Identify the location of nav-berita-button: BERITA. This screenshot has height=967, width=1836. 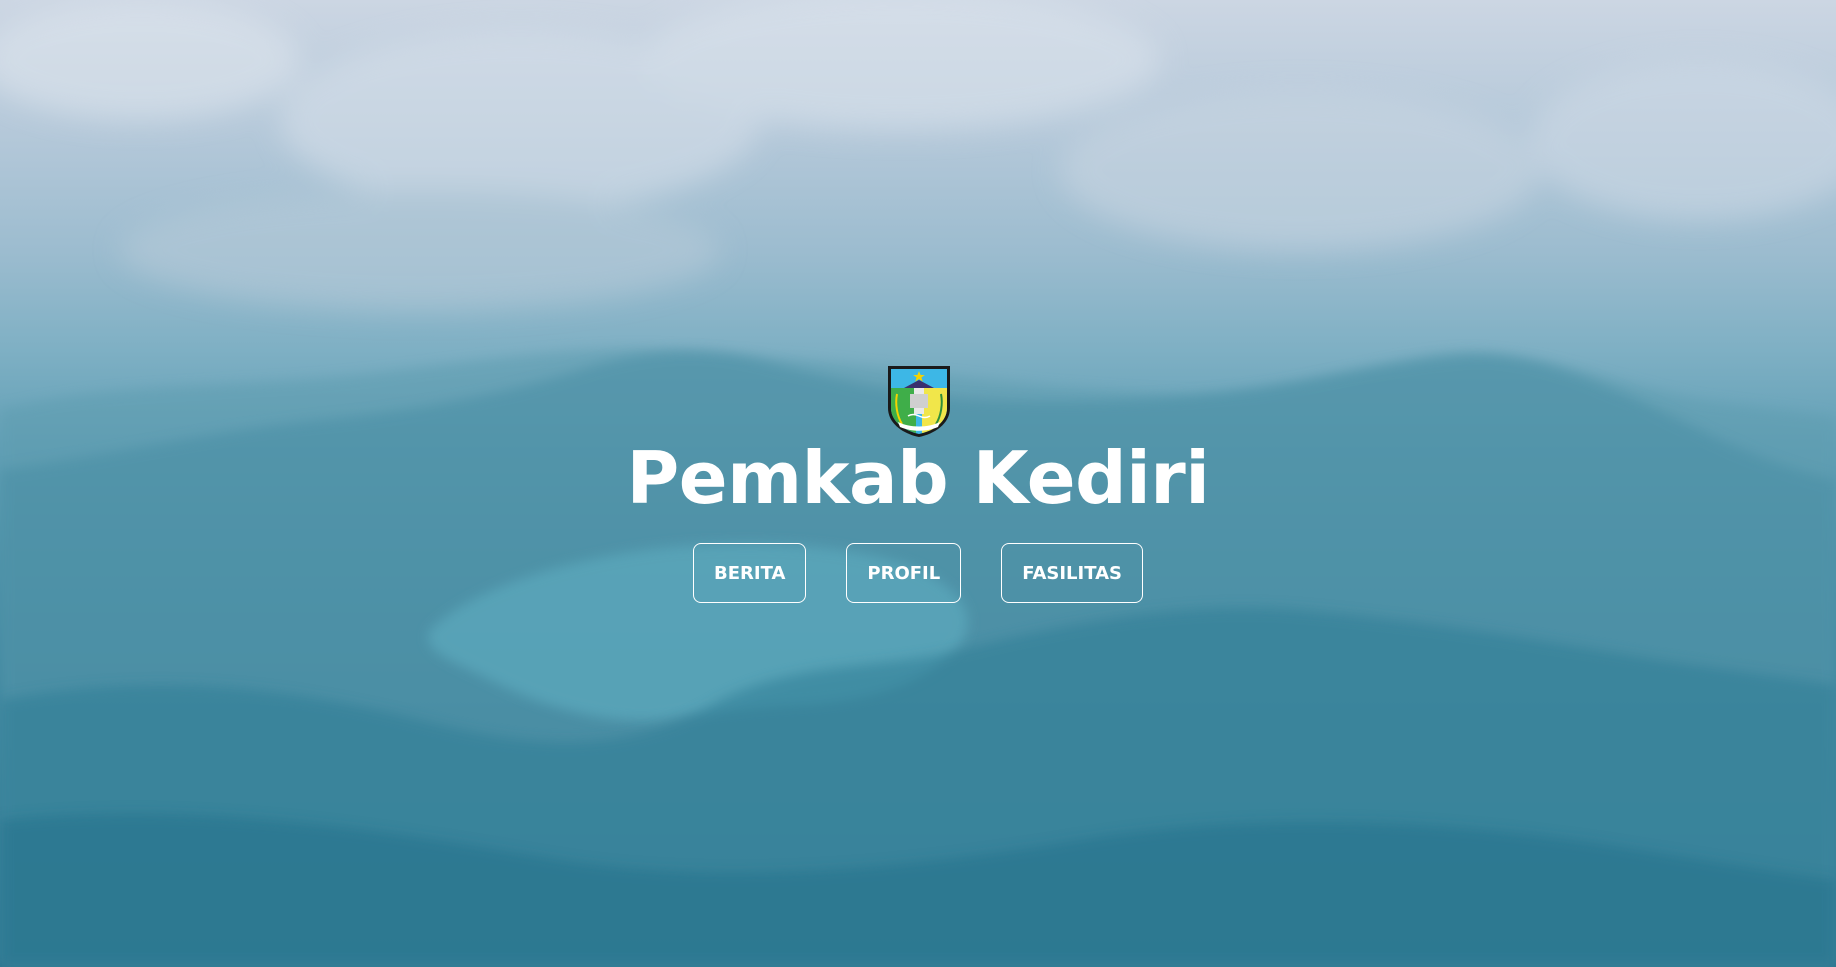
(750, 573).